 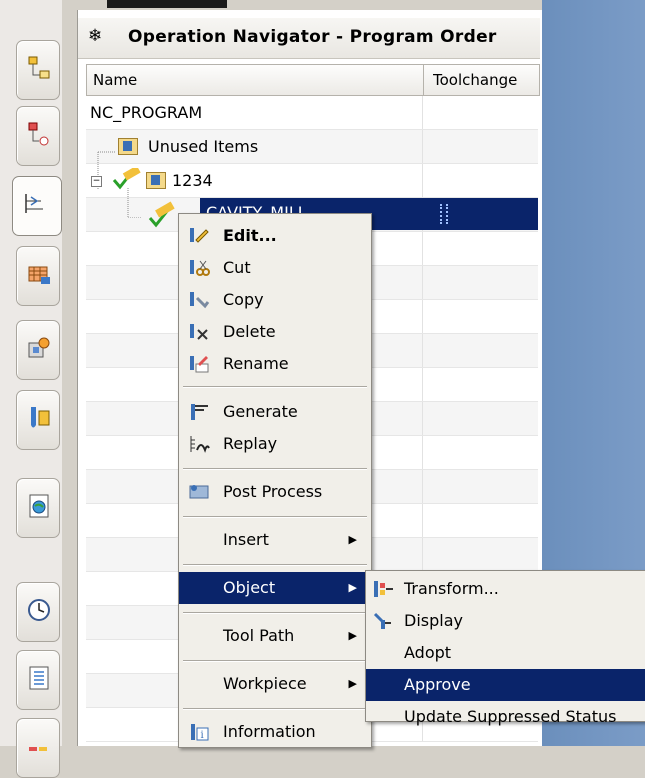 I want to click on submenu-item-adopt: Adopt, so click(x=505, y=653).